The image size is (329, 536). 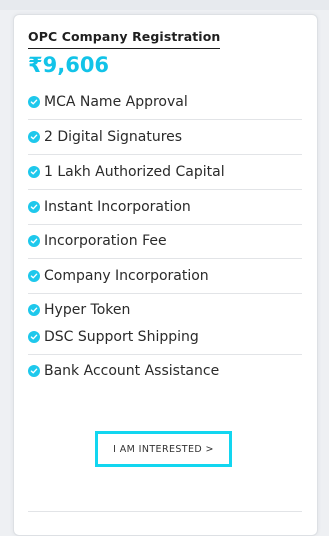 What do you see at coordinates (126, 276) in the screenshot?
I see `feature-label: Company Incorporation` at bounding box center [126, 276].